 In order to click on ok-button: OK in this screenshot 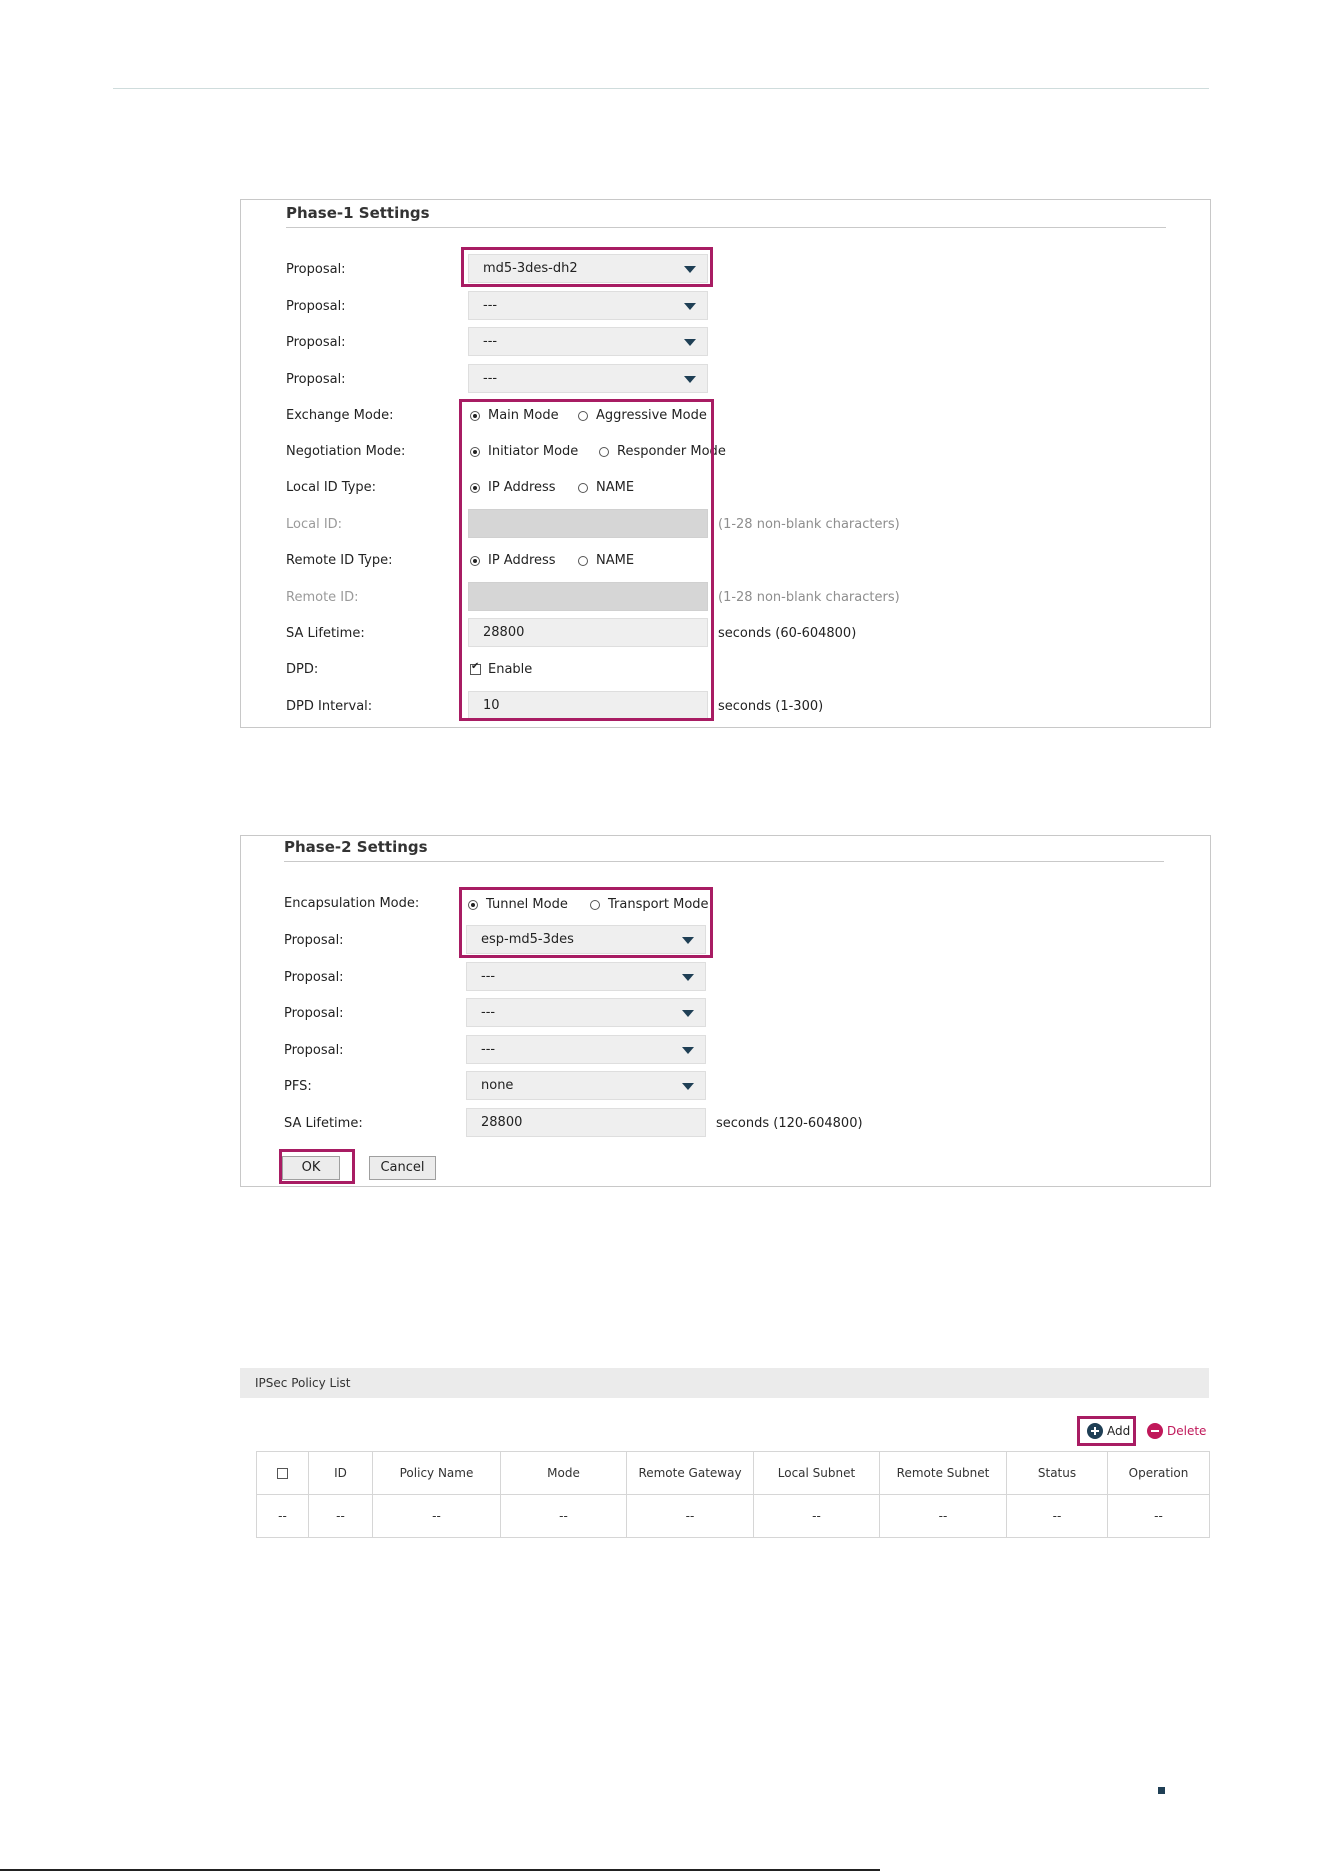, I will do `click(311, 1168)`.